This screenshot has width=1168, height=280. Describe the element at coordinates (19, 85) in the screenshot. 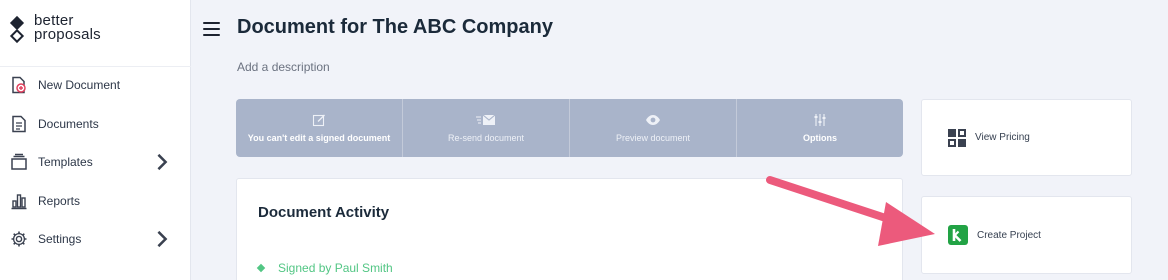

I see `new-document-icon` at that location.